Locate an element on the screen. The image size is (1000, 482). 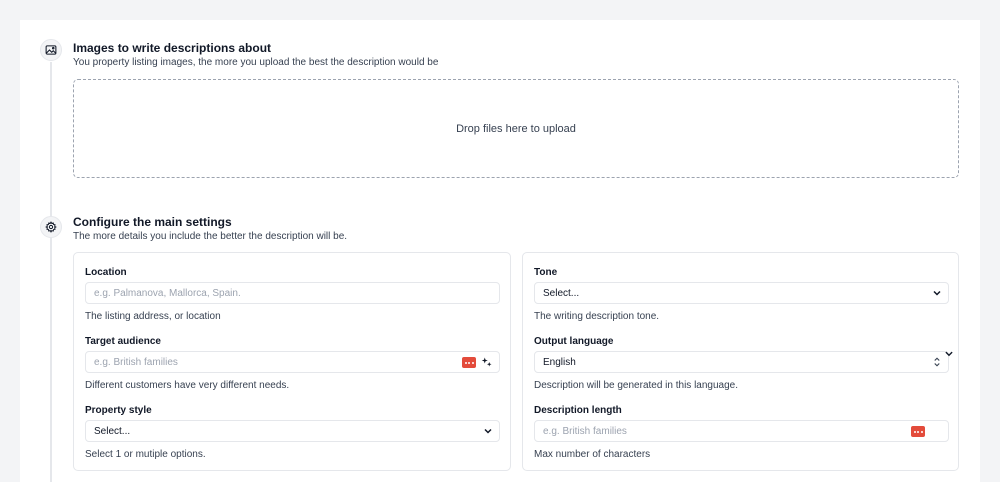
sparkle-icon is located at coordinates (487, 362).